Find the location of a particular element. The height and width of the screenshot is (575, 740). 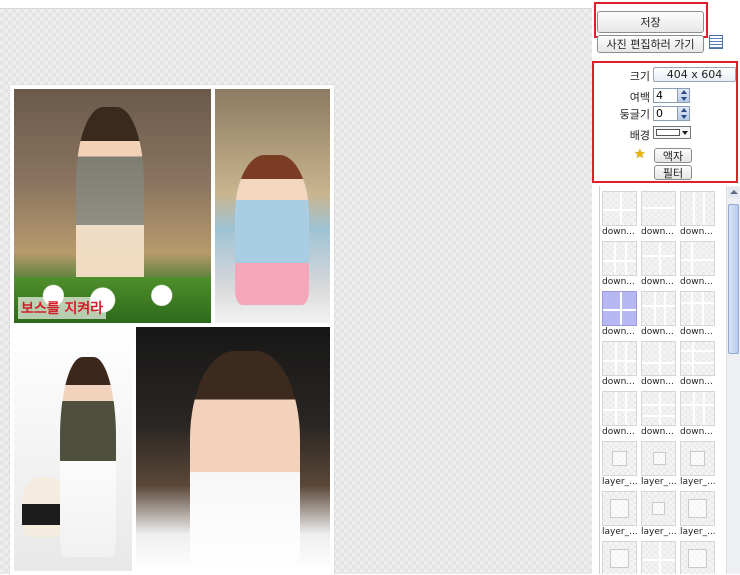

frame-button: 액자 is located at coordinates (673, 155).